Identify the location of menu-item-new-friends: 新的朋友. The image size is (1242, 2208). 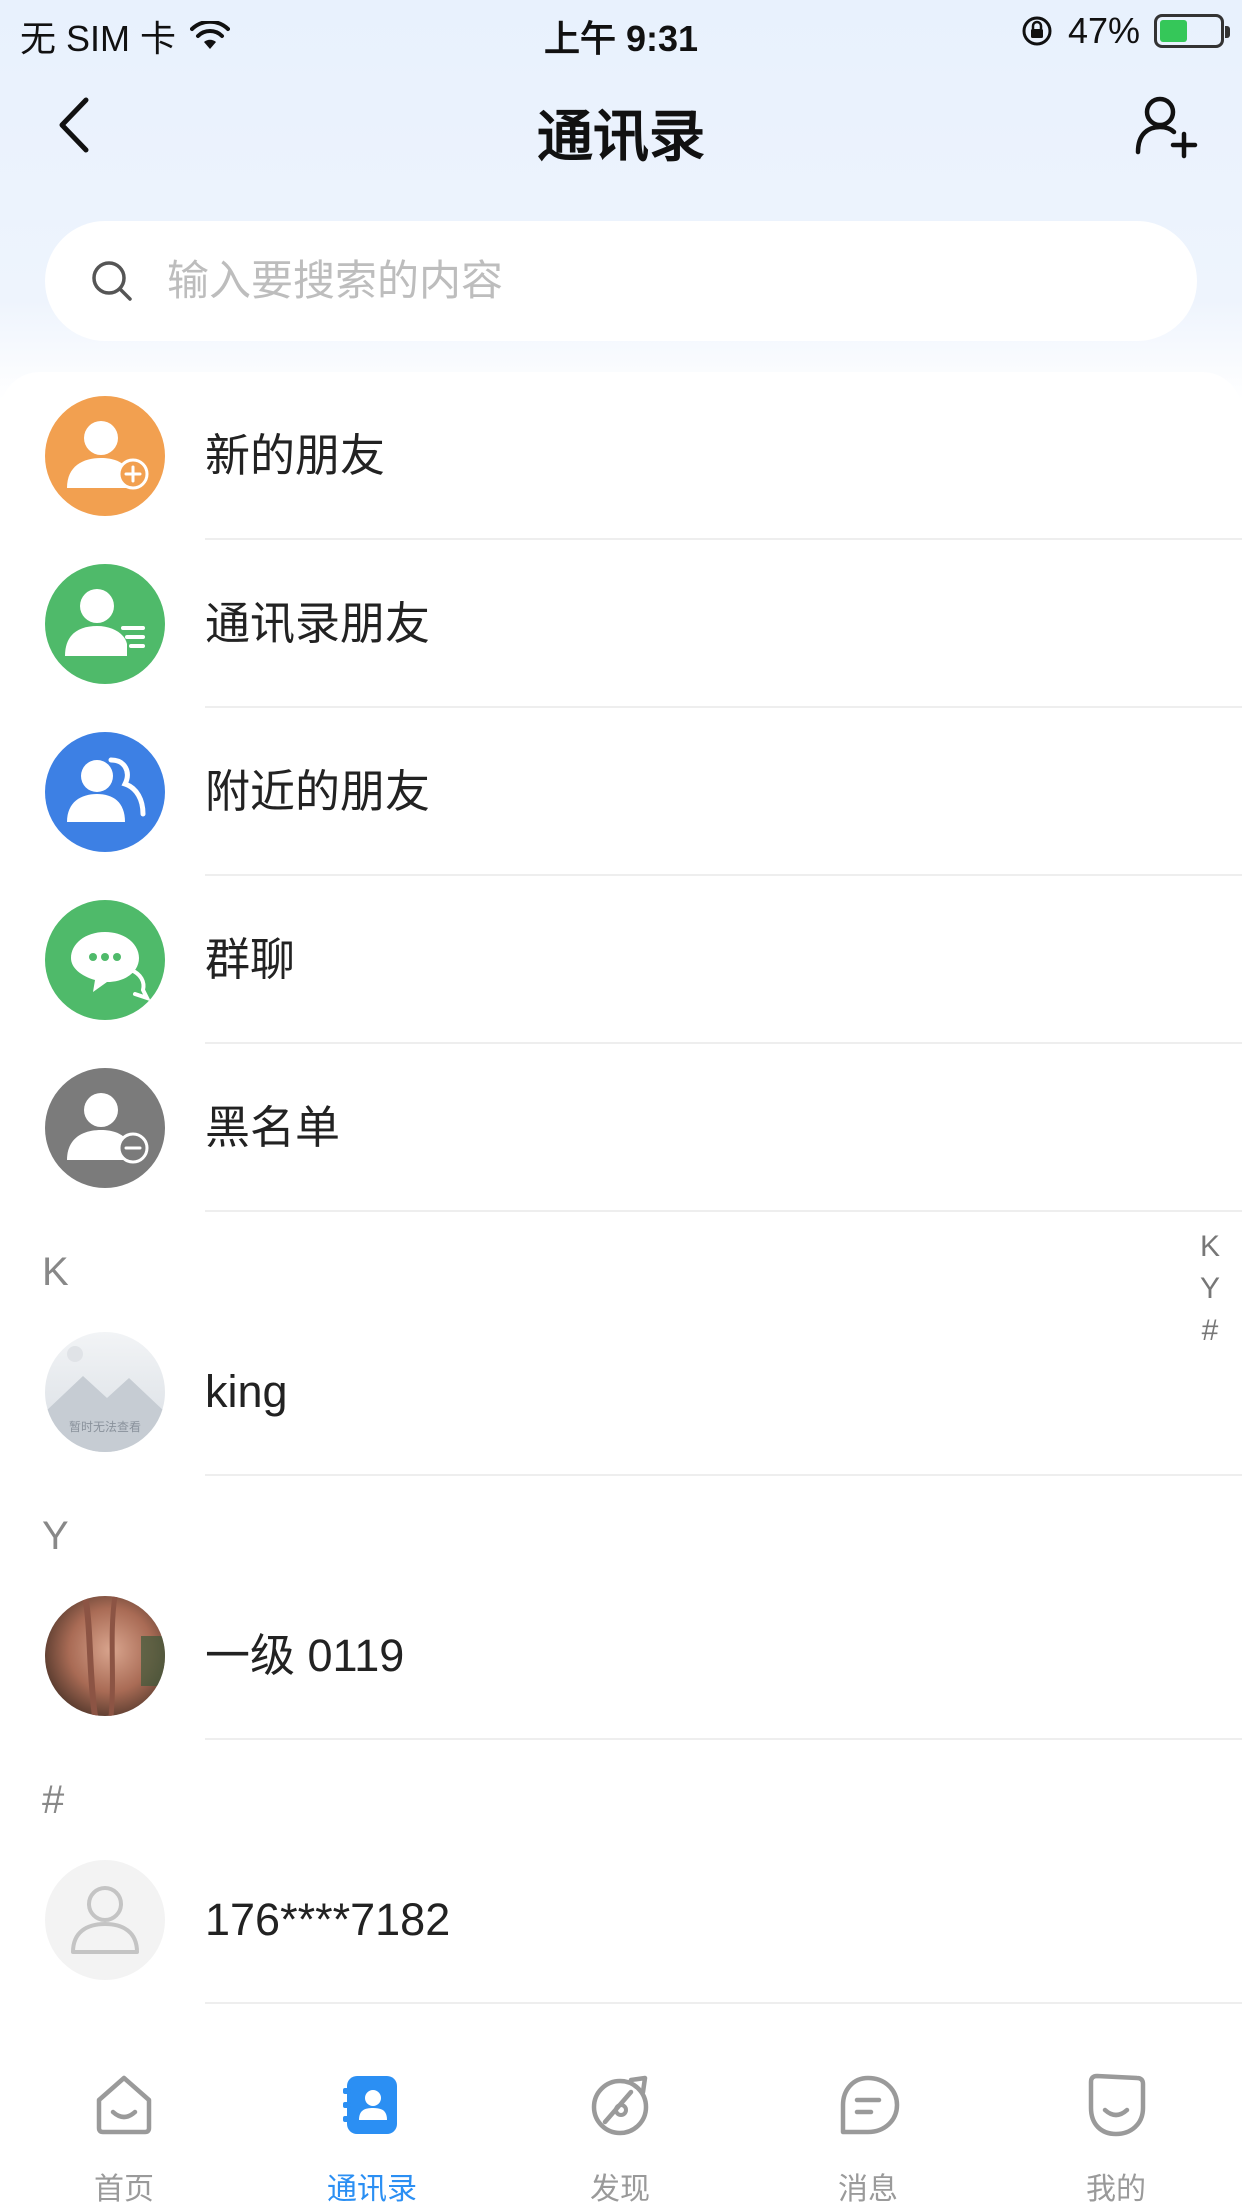
(621, 456).